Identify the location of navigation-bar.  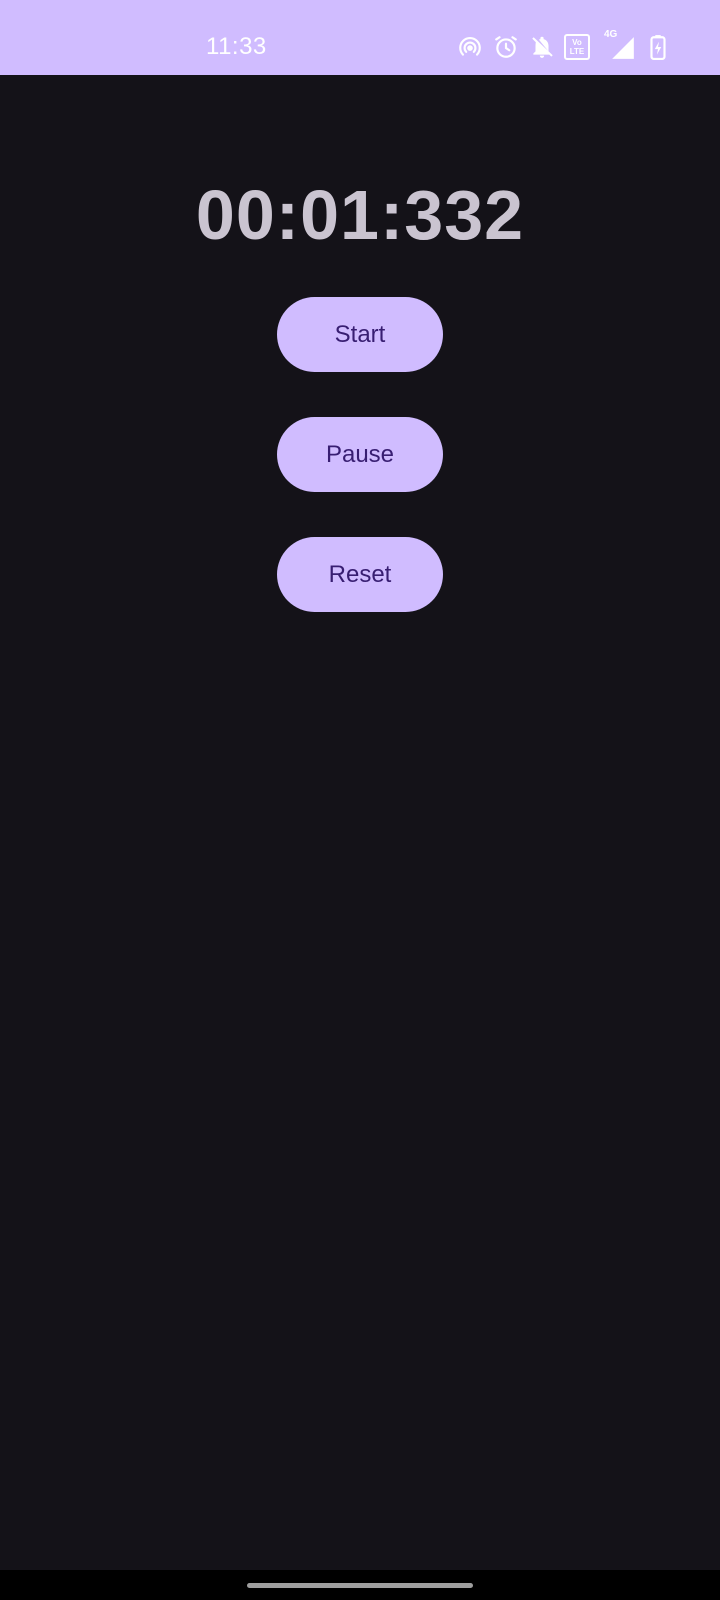
(360, 1585).